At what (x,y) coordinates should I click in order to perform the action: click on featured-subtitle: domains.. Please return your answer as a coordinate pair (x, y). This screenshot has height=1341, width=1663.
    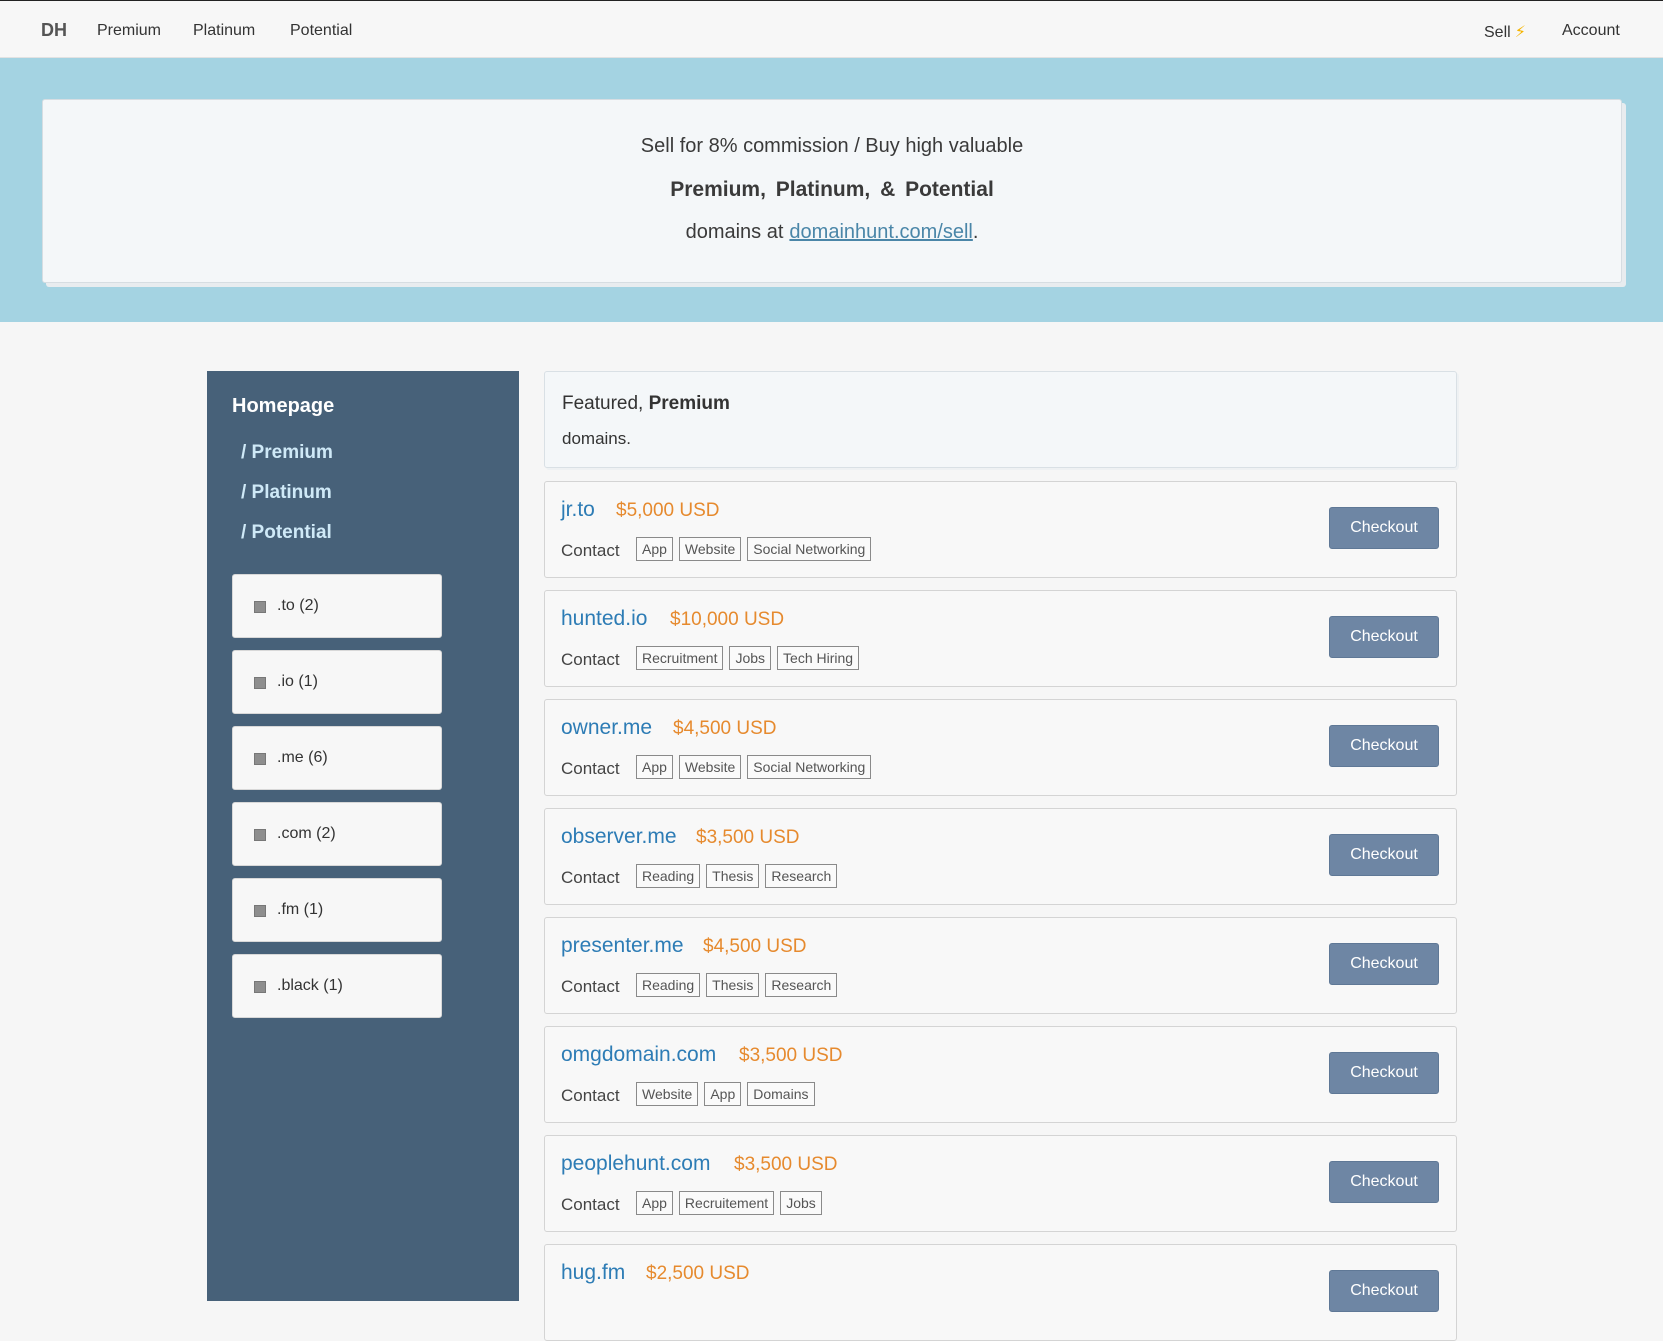
    Looking at the image, I should click on (596, 438).